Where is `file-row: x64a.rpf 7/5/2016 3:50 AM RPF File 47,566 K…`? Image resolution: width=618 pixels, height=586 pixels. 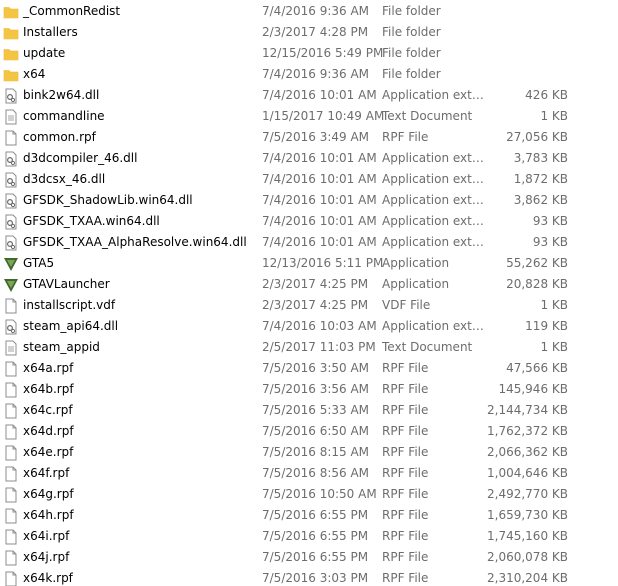 file-row: x64a.rpf 7/5/2016 3:50 AM RPF File 47,566 K… is located at coordinates (309, 368).